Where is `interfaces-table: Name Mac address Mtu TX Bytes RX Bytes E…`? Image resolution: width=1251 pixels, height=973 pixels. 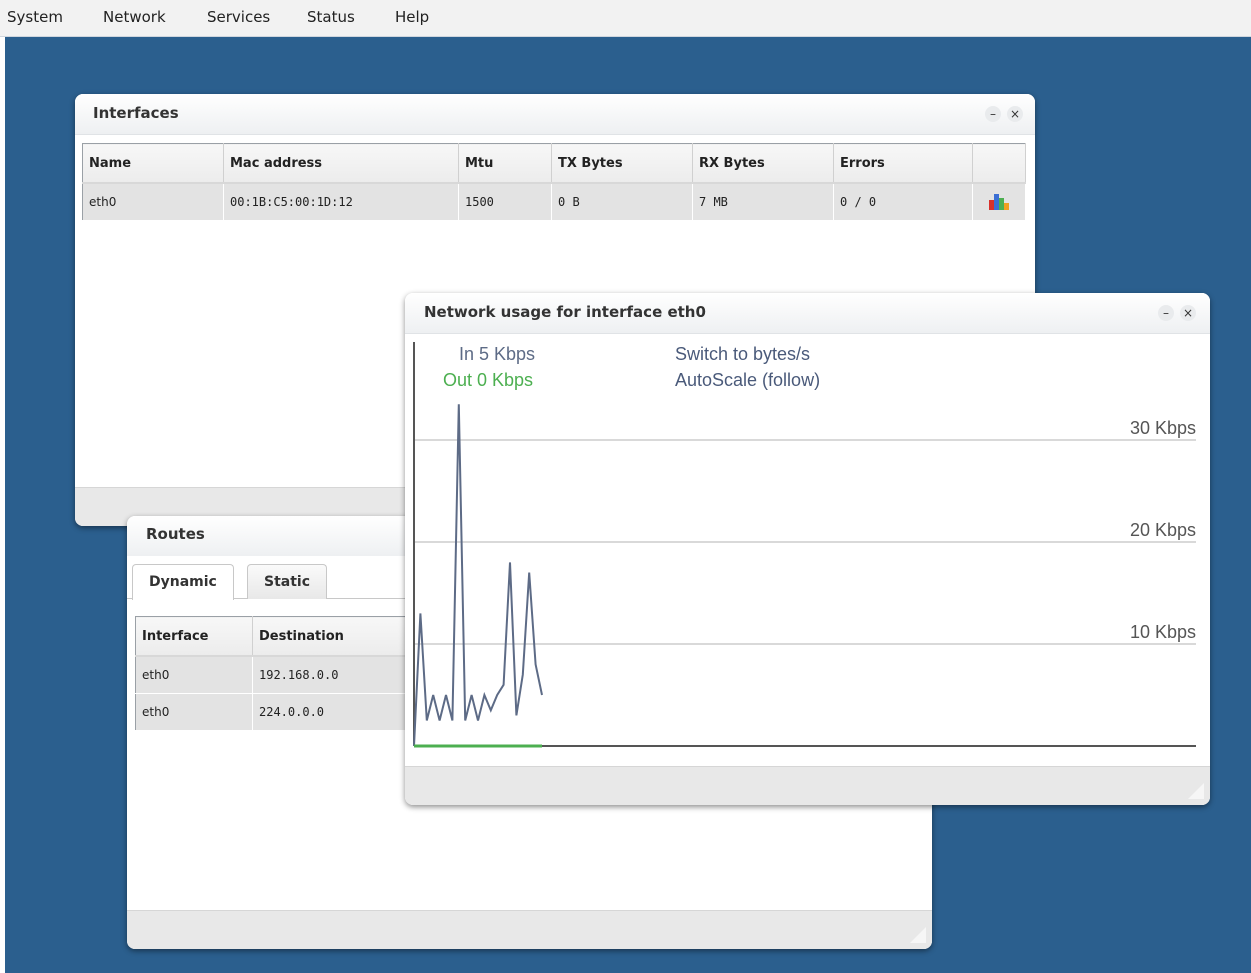 interfaces-table: Name Mac address Mtu TX Bytes RX Bytes E… is located at coordinates (554, 182).